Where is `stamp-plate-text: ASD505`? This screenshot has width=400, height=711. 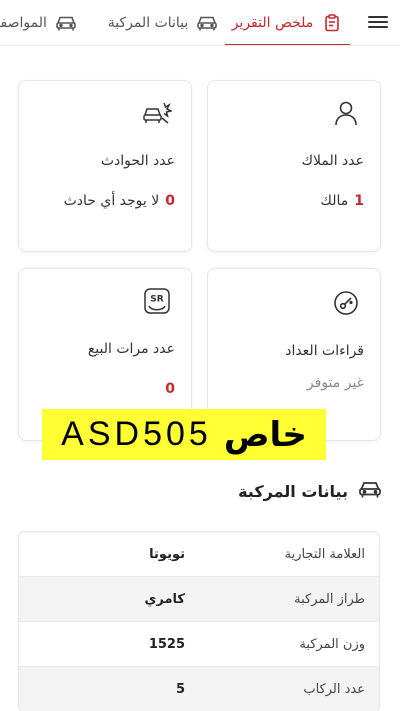 stamp-plate-text: ASD505 is located at coordinates (136, 434).